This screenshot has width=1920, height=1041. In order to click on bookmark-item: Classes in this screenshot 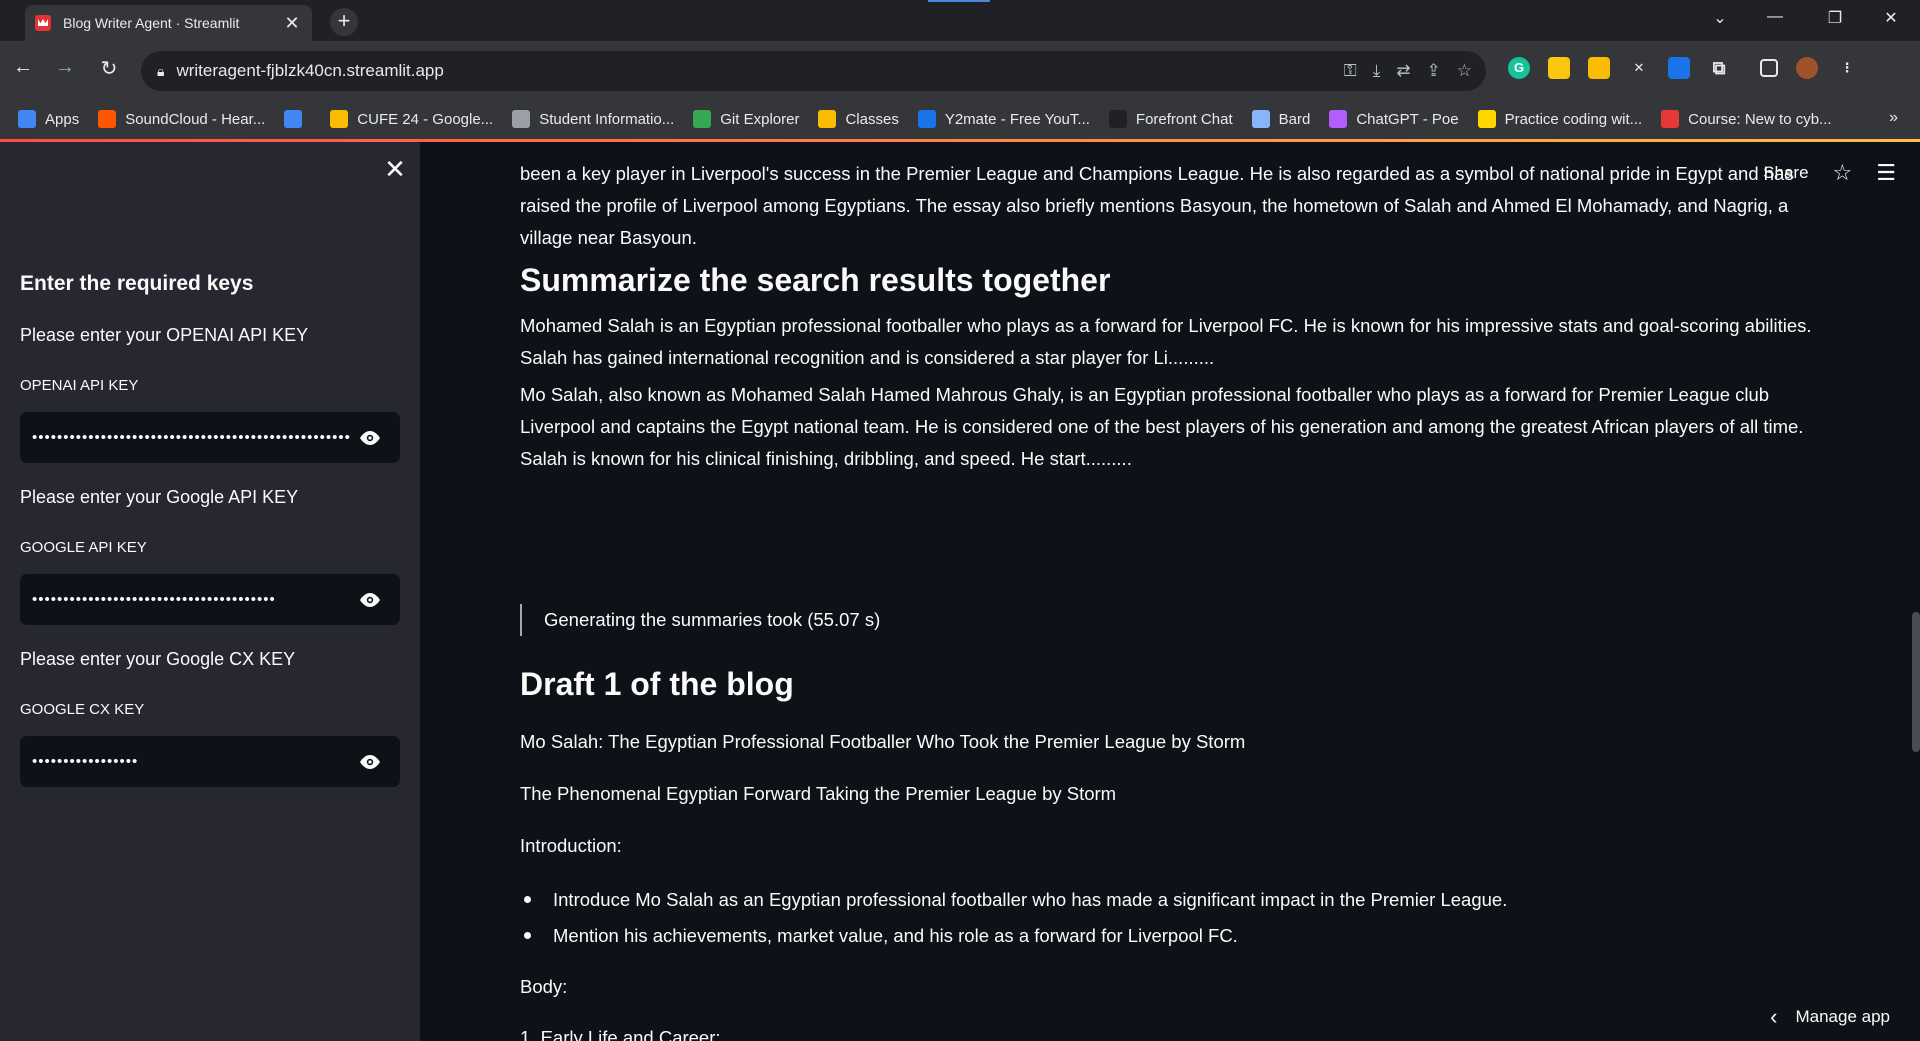, I will do `click(858, 119)`.